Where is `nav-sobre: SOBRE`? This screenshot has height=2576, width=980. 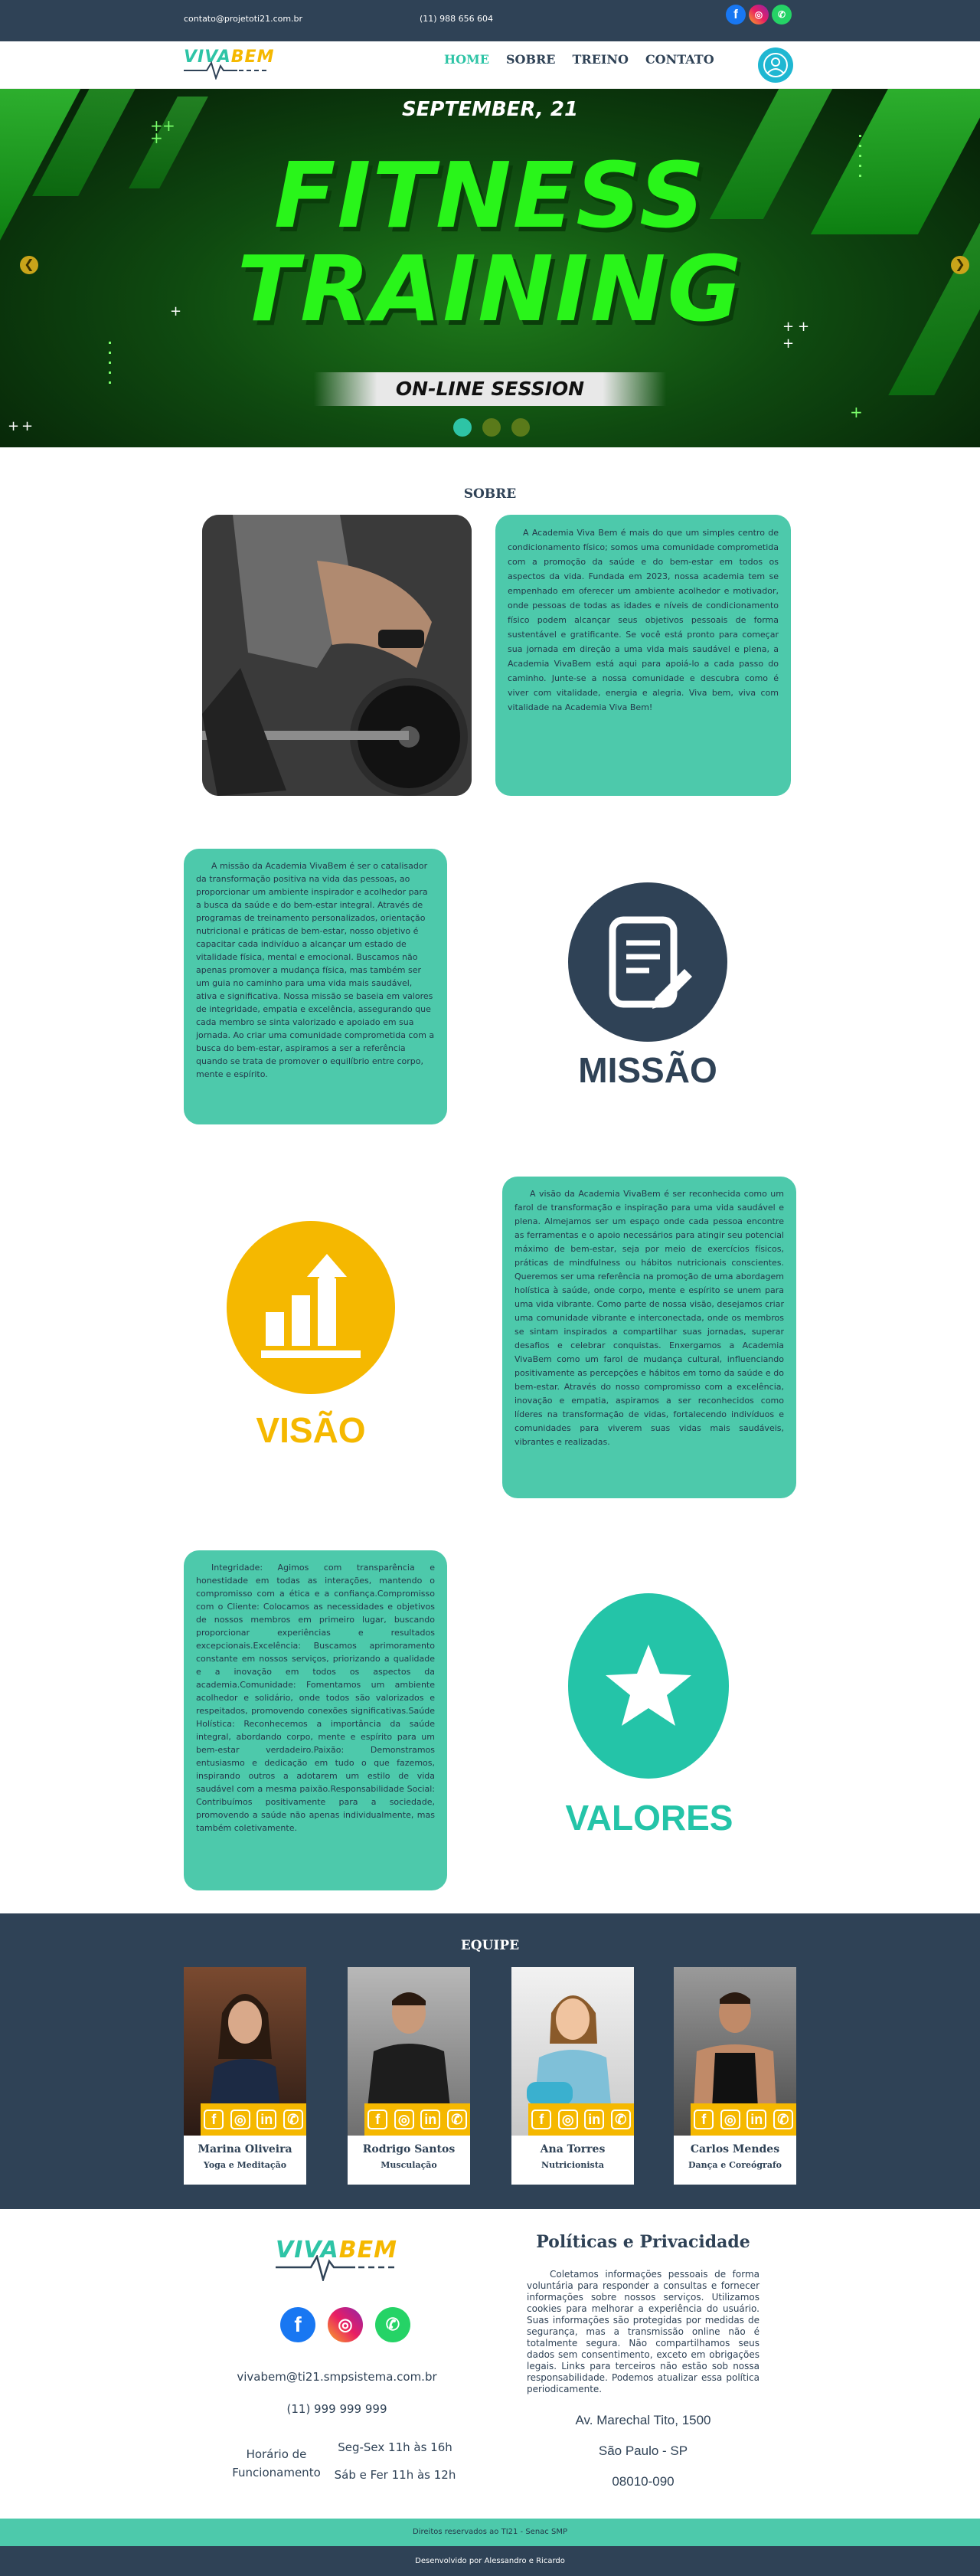 nav-sobre: SOBRE is located at coordinates (531, 59).